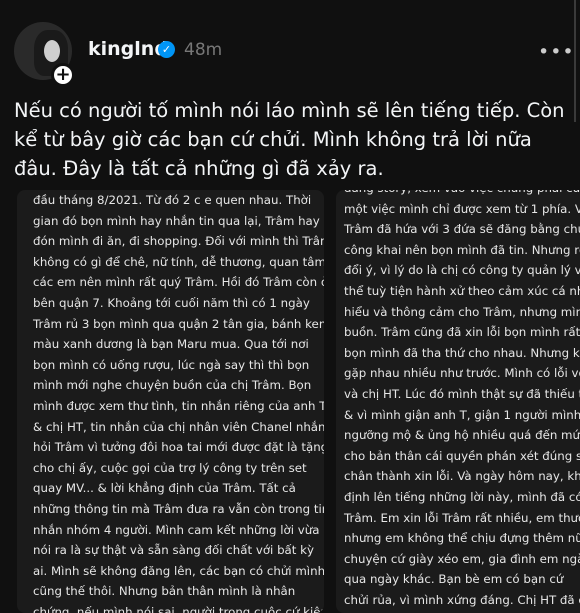  Describe the element at coordinates (128, 49) in the screenshot. I see `username: kinglnd` at that location.